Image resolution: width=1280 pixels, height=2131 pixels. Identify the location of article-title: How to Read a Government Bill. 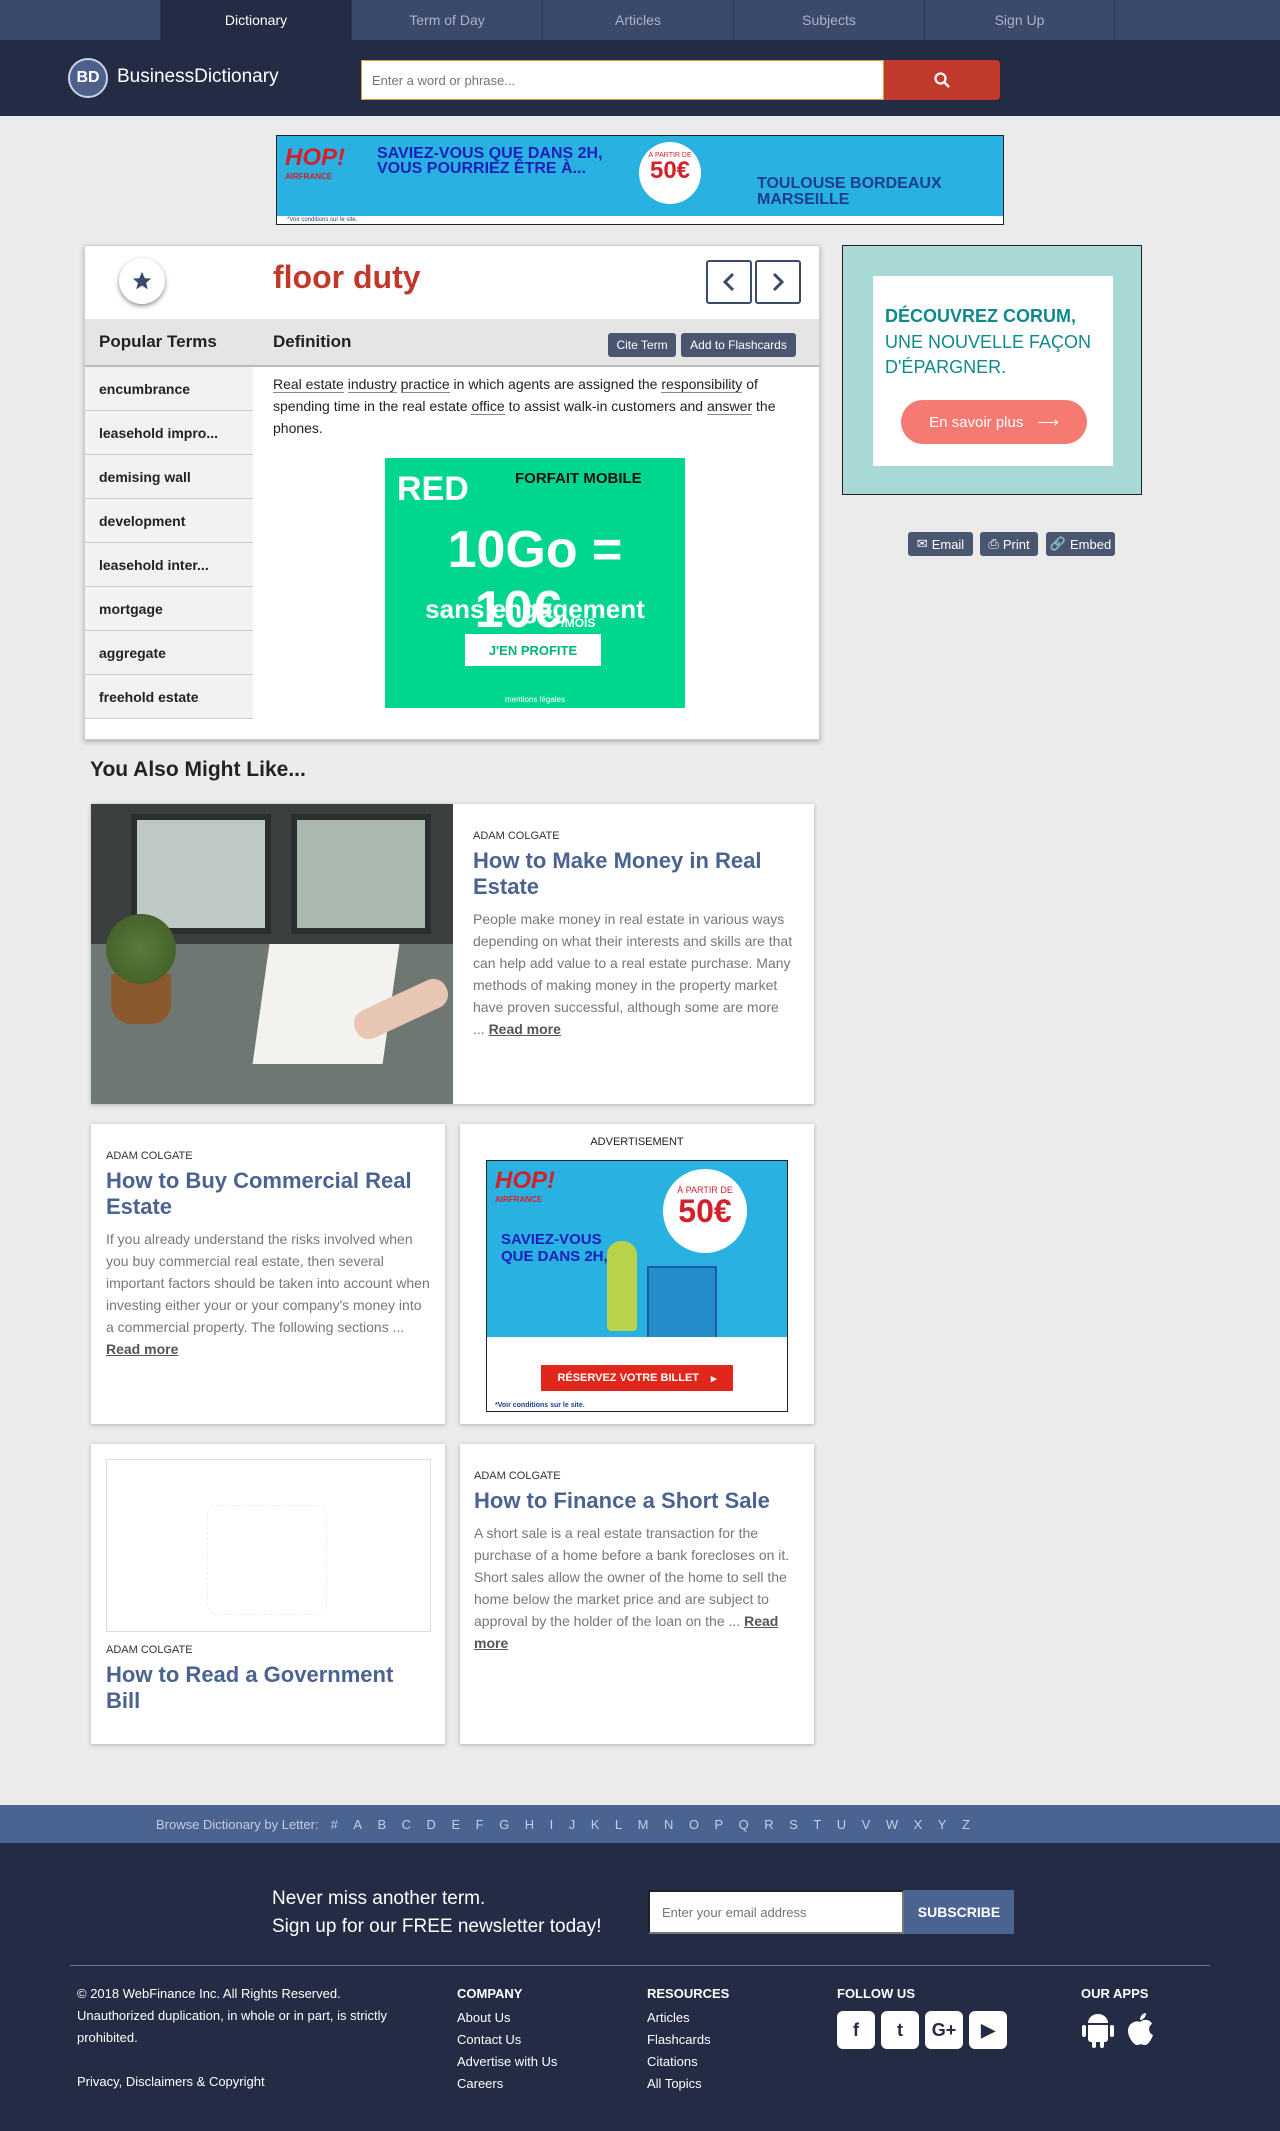
(268, 1688).